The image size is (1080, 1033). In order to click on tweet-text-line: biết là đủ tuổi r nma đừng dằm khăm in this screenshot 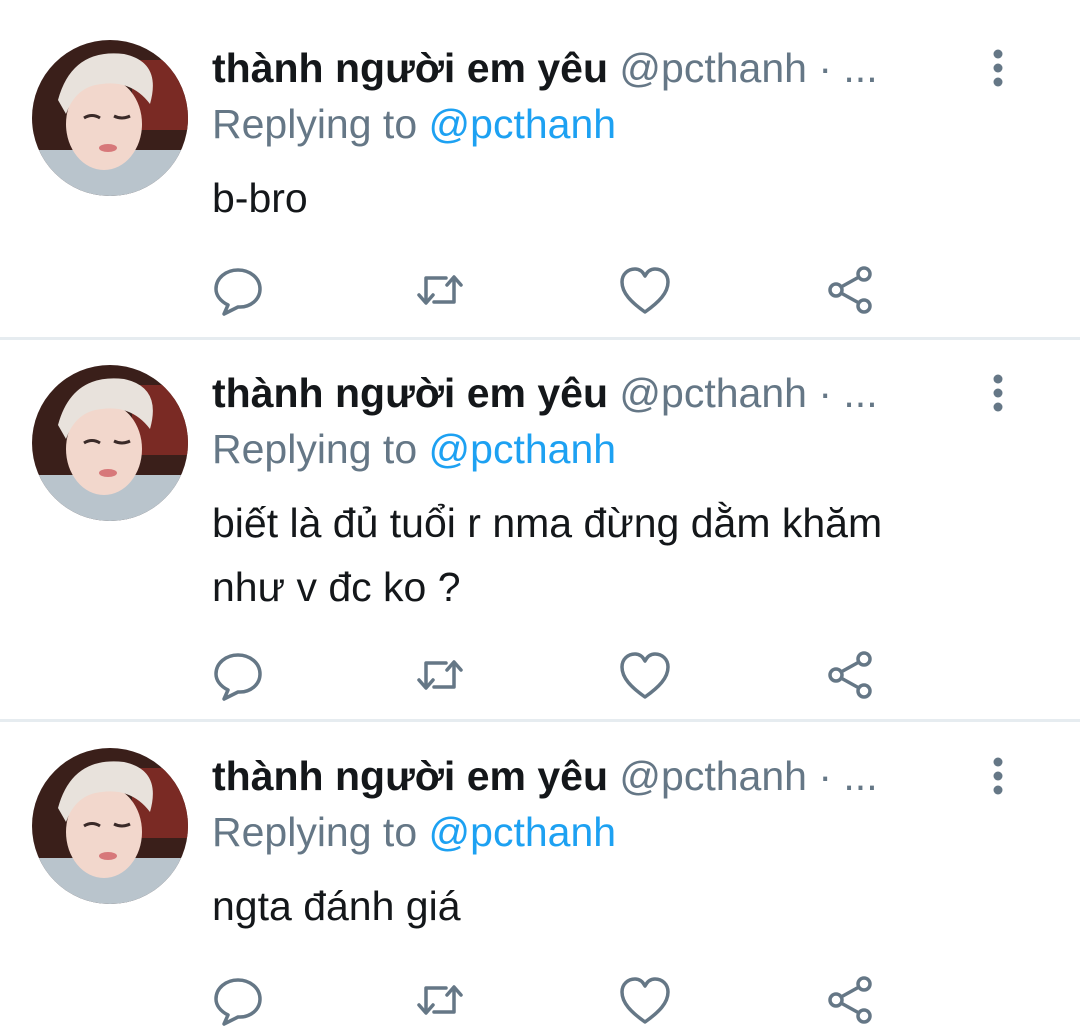, I will do `click(547, 523)`.